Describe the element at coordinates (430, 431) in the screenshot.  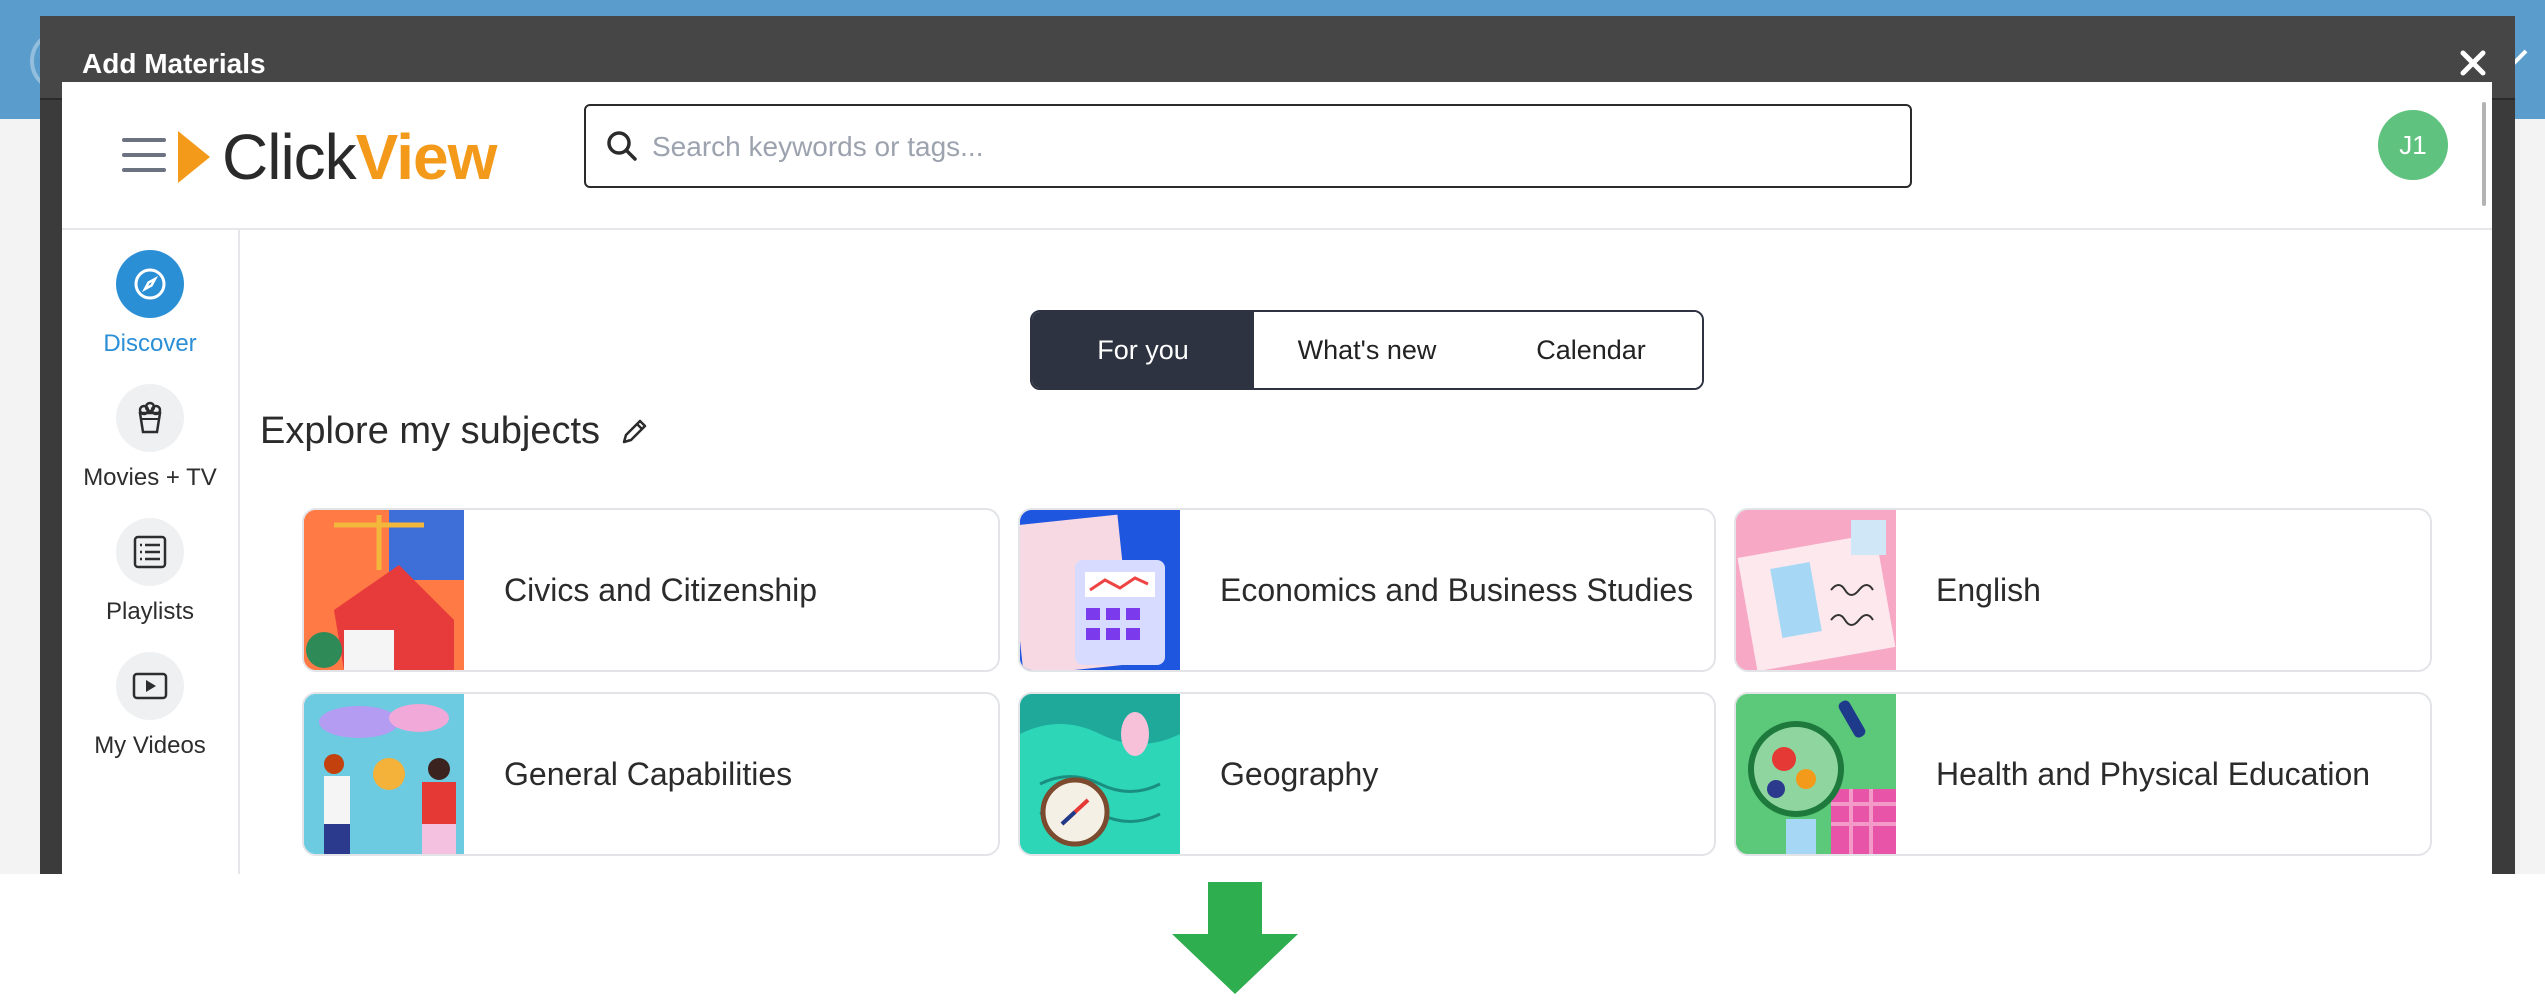
I see `section-title: Explore my subjects` at that location.